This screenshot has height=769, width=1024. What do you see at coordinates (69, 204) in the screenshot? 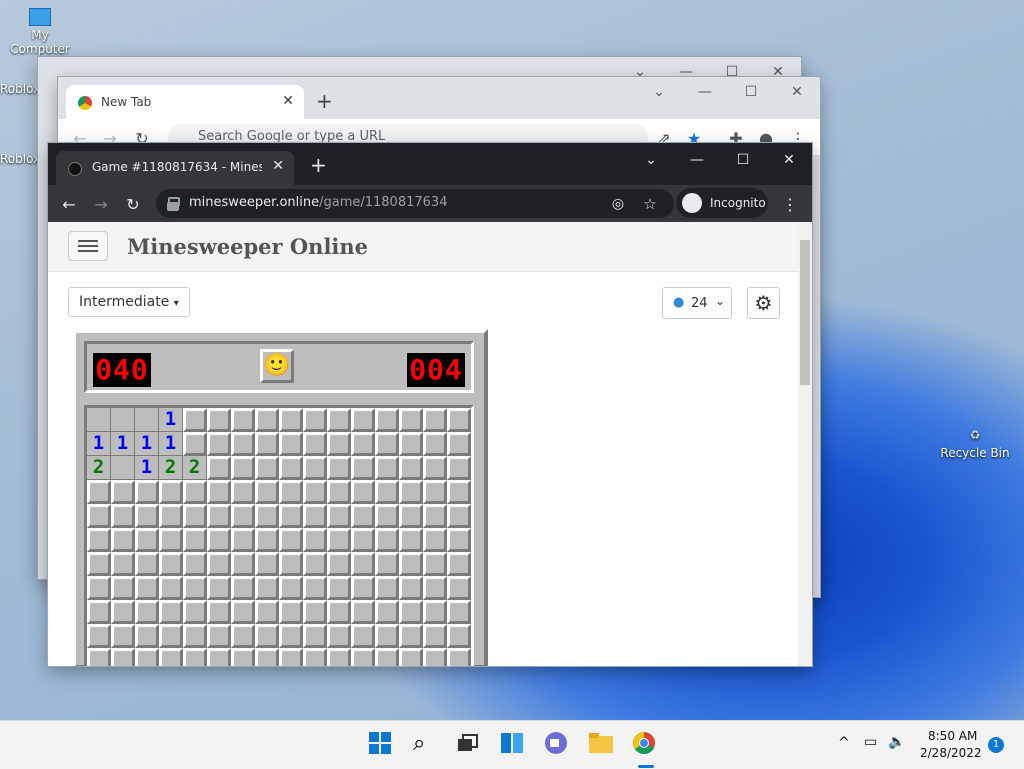
I see `back-icon: ←` at bounding box center [69, 204].